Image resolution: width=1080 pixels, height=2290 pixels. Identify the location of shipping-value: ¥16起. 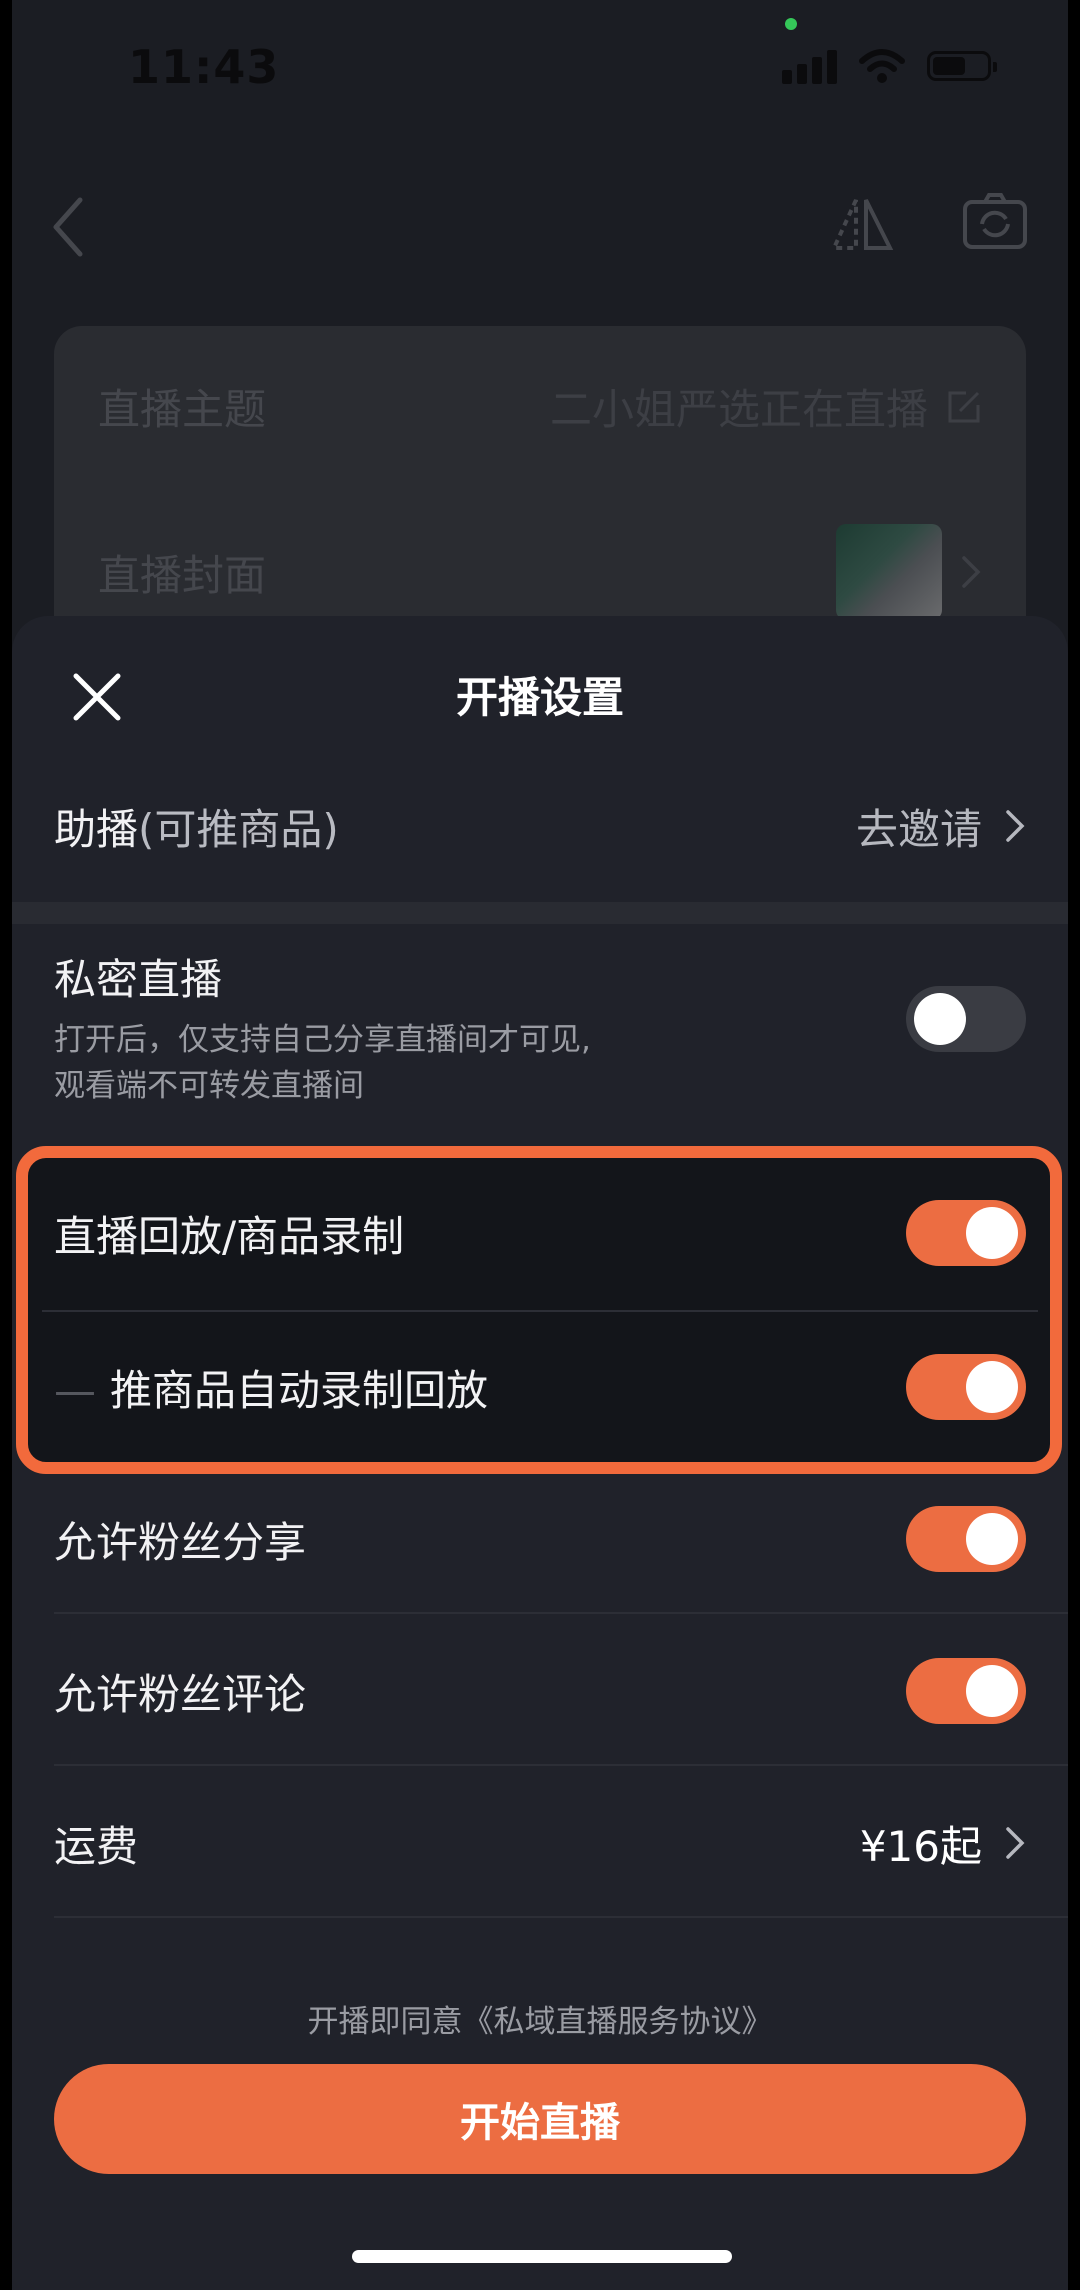
(920, 1846).